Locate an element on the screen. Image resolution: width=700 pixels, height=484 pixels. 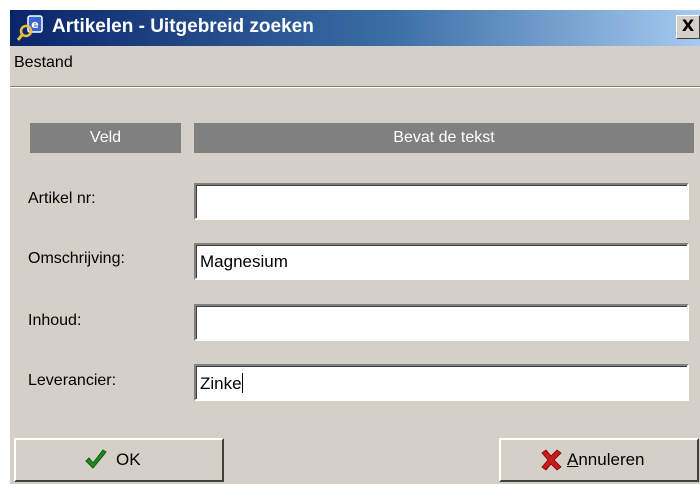
column-header-contains-text: Bevat de tekst is located at coordinates (444, 138).